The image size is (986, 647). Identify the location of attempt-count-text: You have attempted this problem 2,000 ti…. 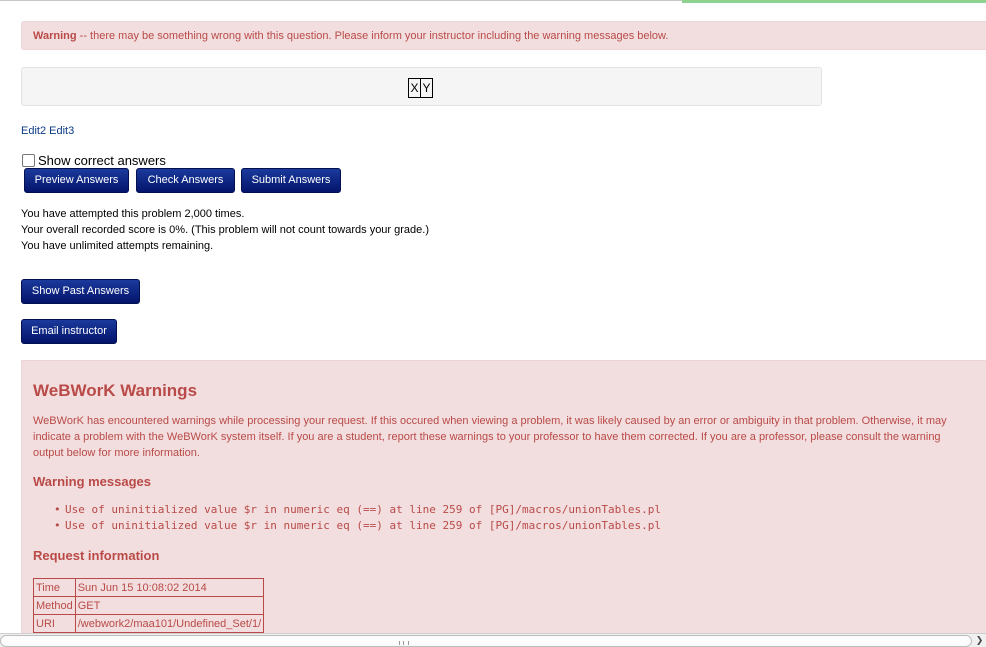
(133, 214).